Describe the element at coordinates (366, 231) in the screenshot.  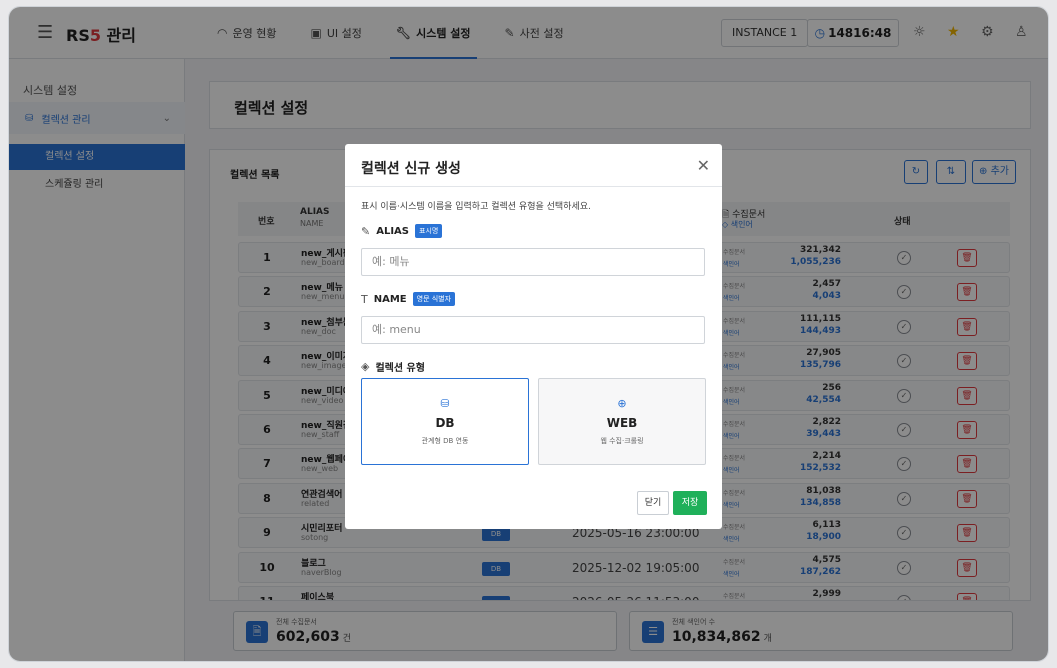
I see `pencil-icon: ✎` at that location.